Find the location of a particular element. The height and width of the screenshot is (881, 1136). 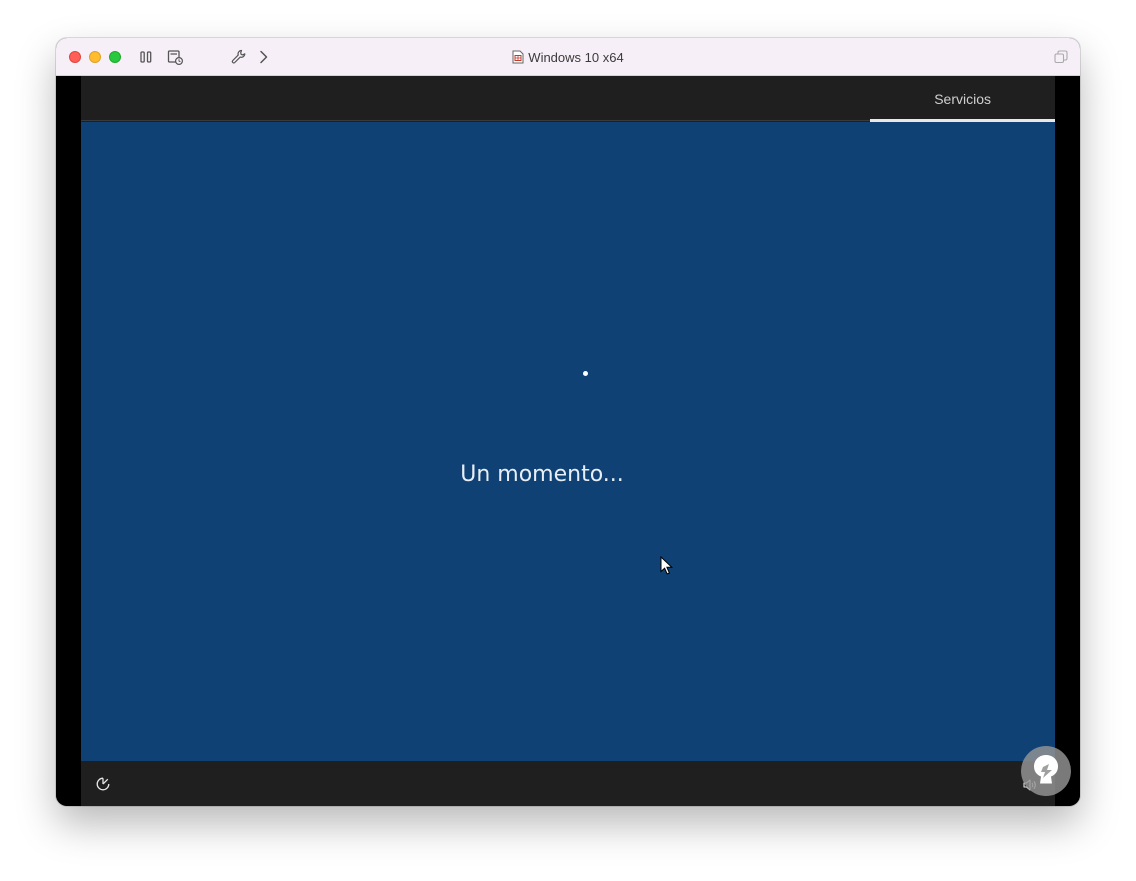

ease-of-access-icon is located at coordinates (103, 784).